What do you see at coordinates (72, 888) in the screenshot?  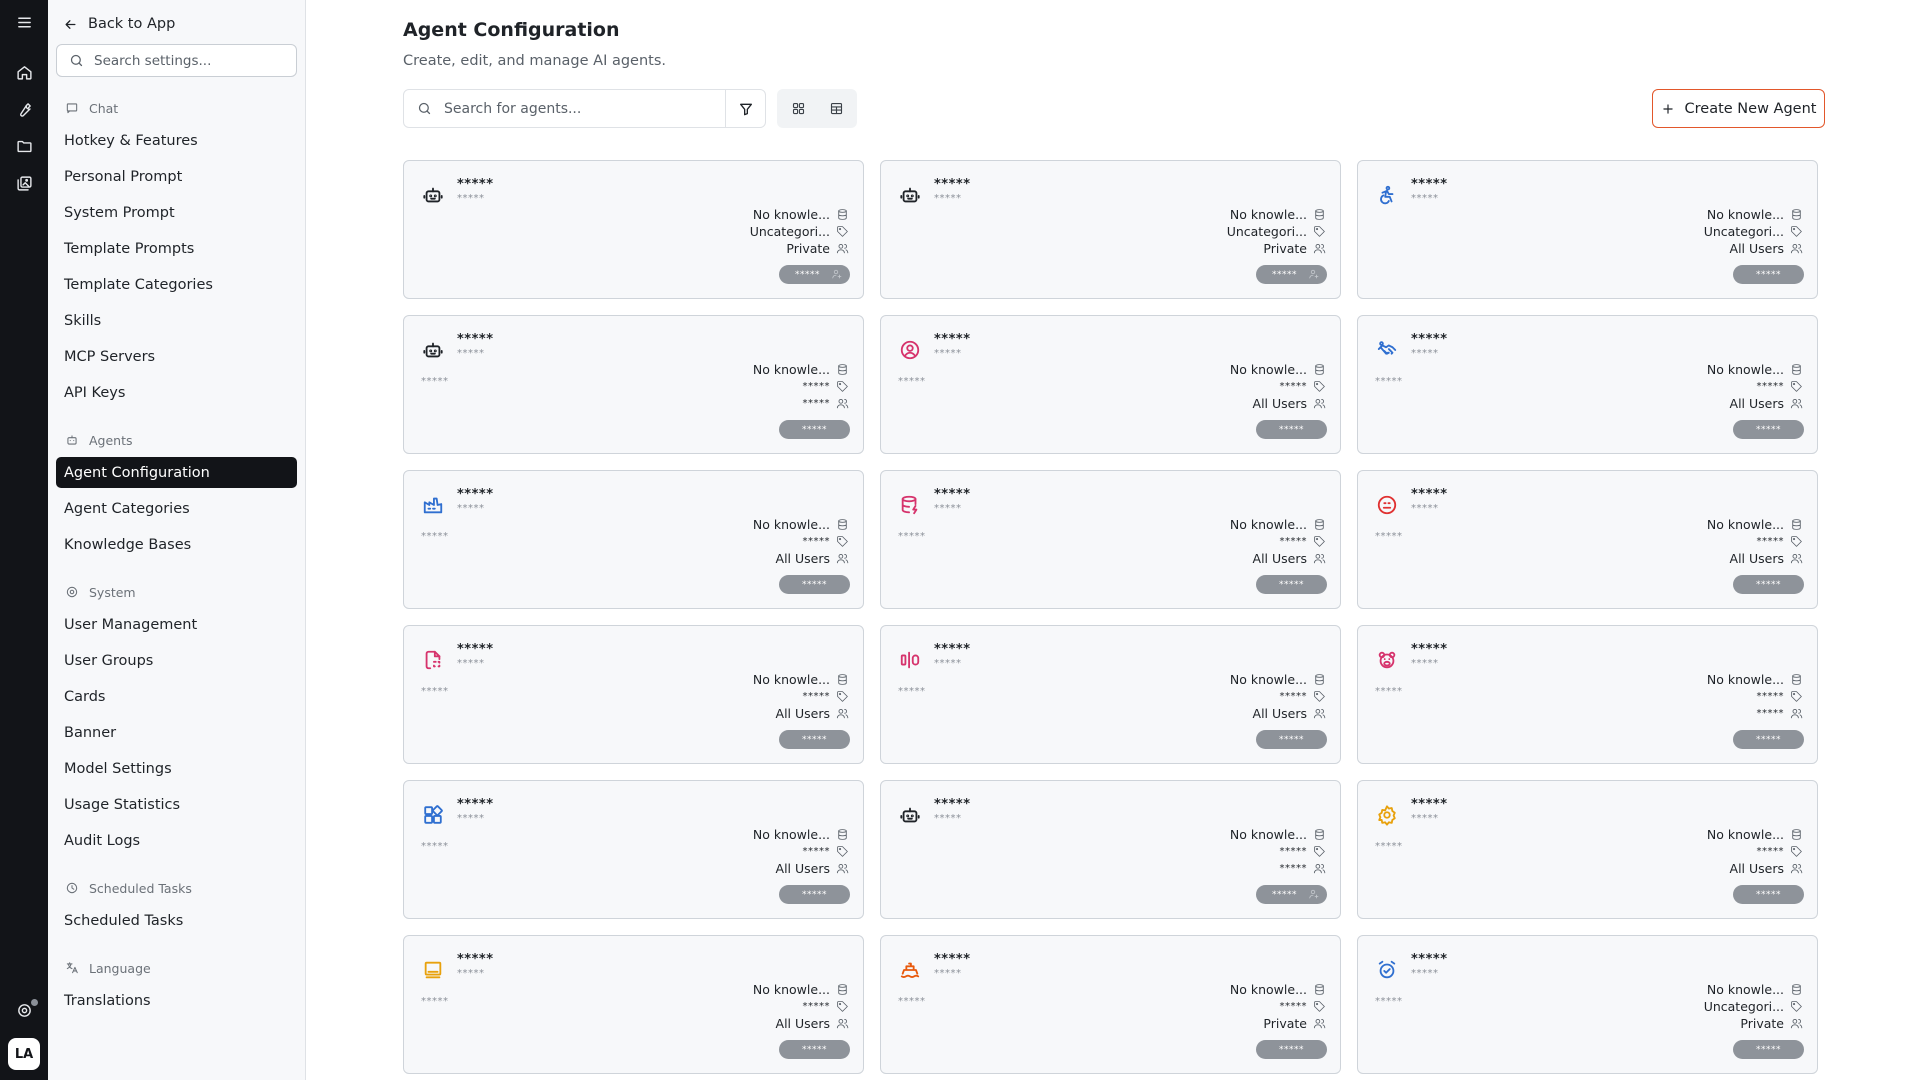 I see `clock-icon` at bounding box center [72, 888].